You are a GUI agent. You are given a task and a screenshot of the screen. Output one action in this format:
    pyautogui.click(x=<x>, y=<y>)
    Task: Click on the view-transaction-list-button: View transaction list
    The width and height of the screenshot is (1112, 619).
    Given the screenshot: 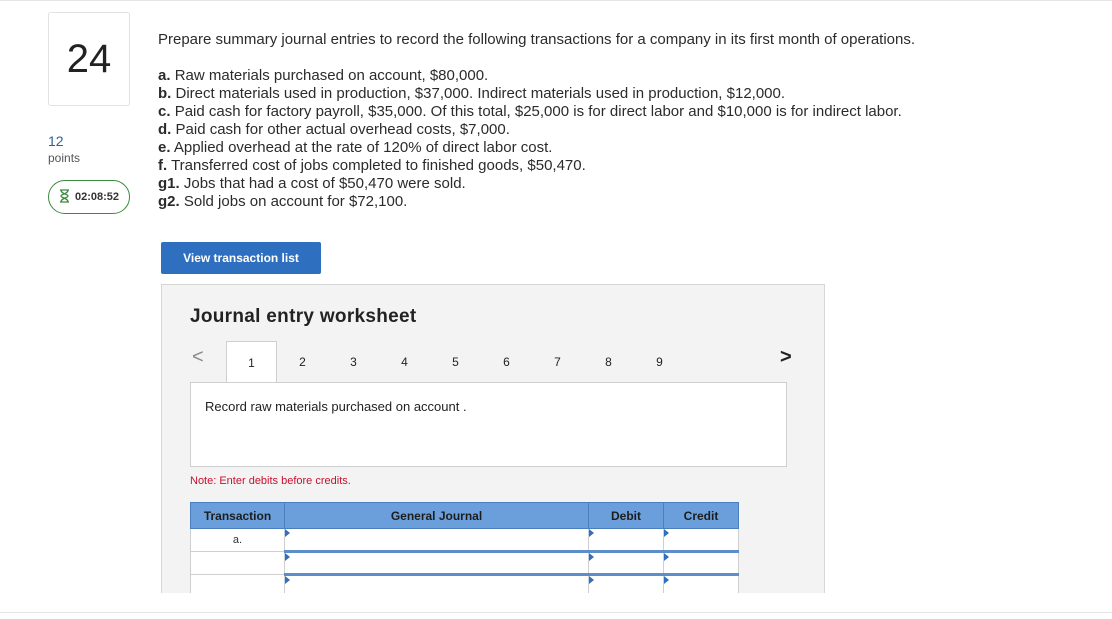 What is the action you would take?
    pyautogui.click(x=241, y=258)
    